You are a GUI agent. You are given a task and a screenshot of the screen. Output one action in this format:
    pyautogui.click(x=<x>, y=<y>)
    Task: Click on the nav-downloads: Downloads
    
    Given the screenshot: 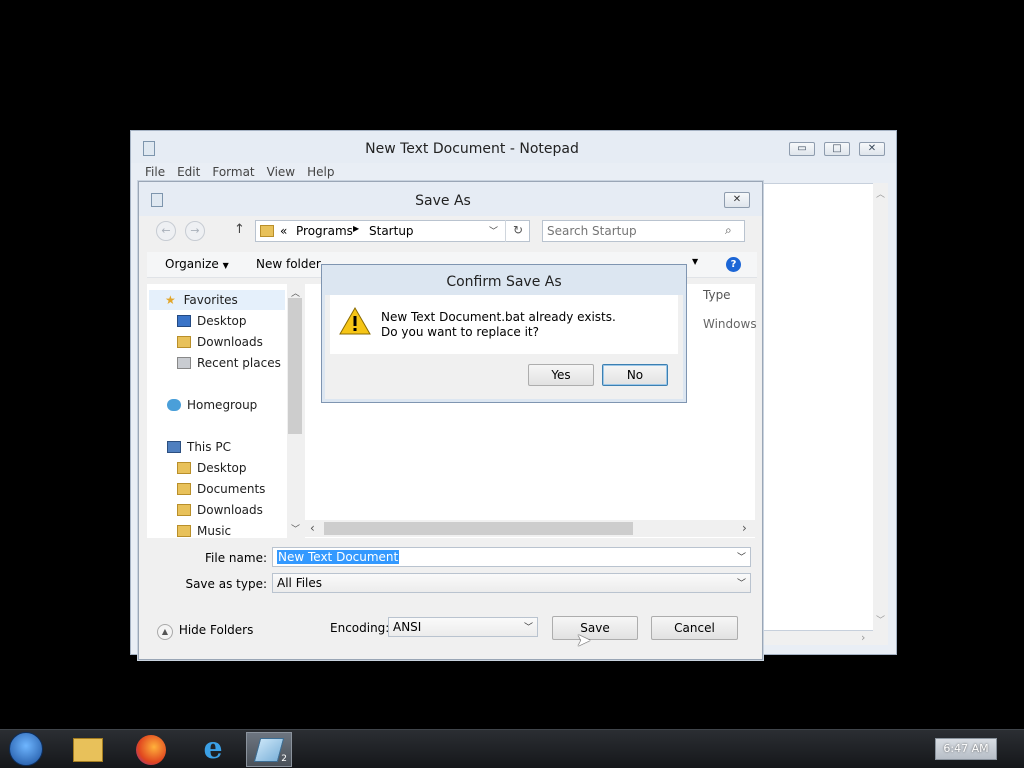 What is the action you would take?
    pyautogui.click(x=220, y=342)
    